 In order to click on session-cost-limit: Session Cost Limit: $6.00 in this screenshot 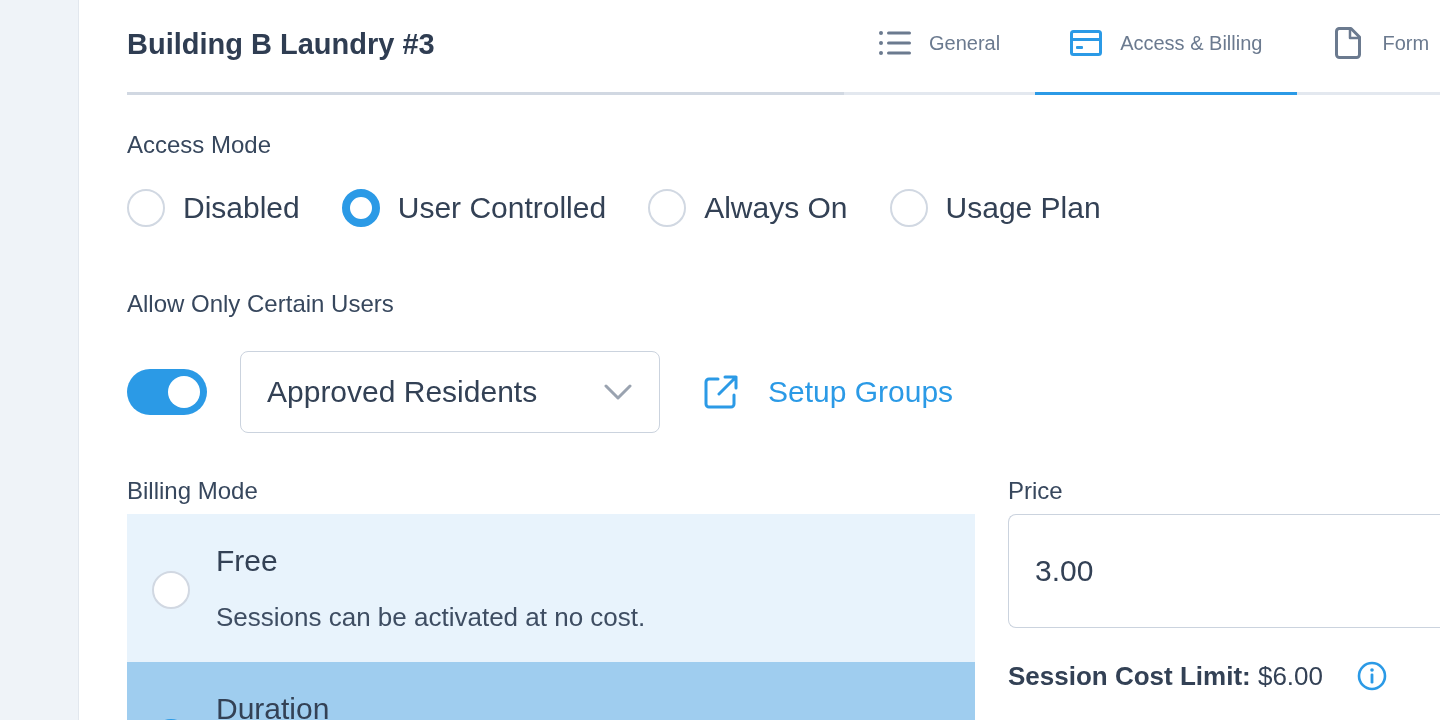, I will do `click(1165, 676)`.